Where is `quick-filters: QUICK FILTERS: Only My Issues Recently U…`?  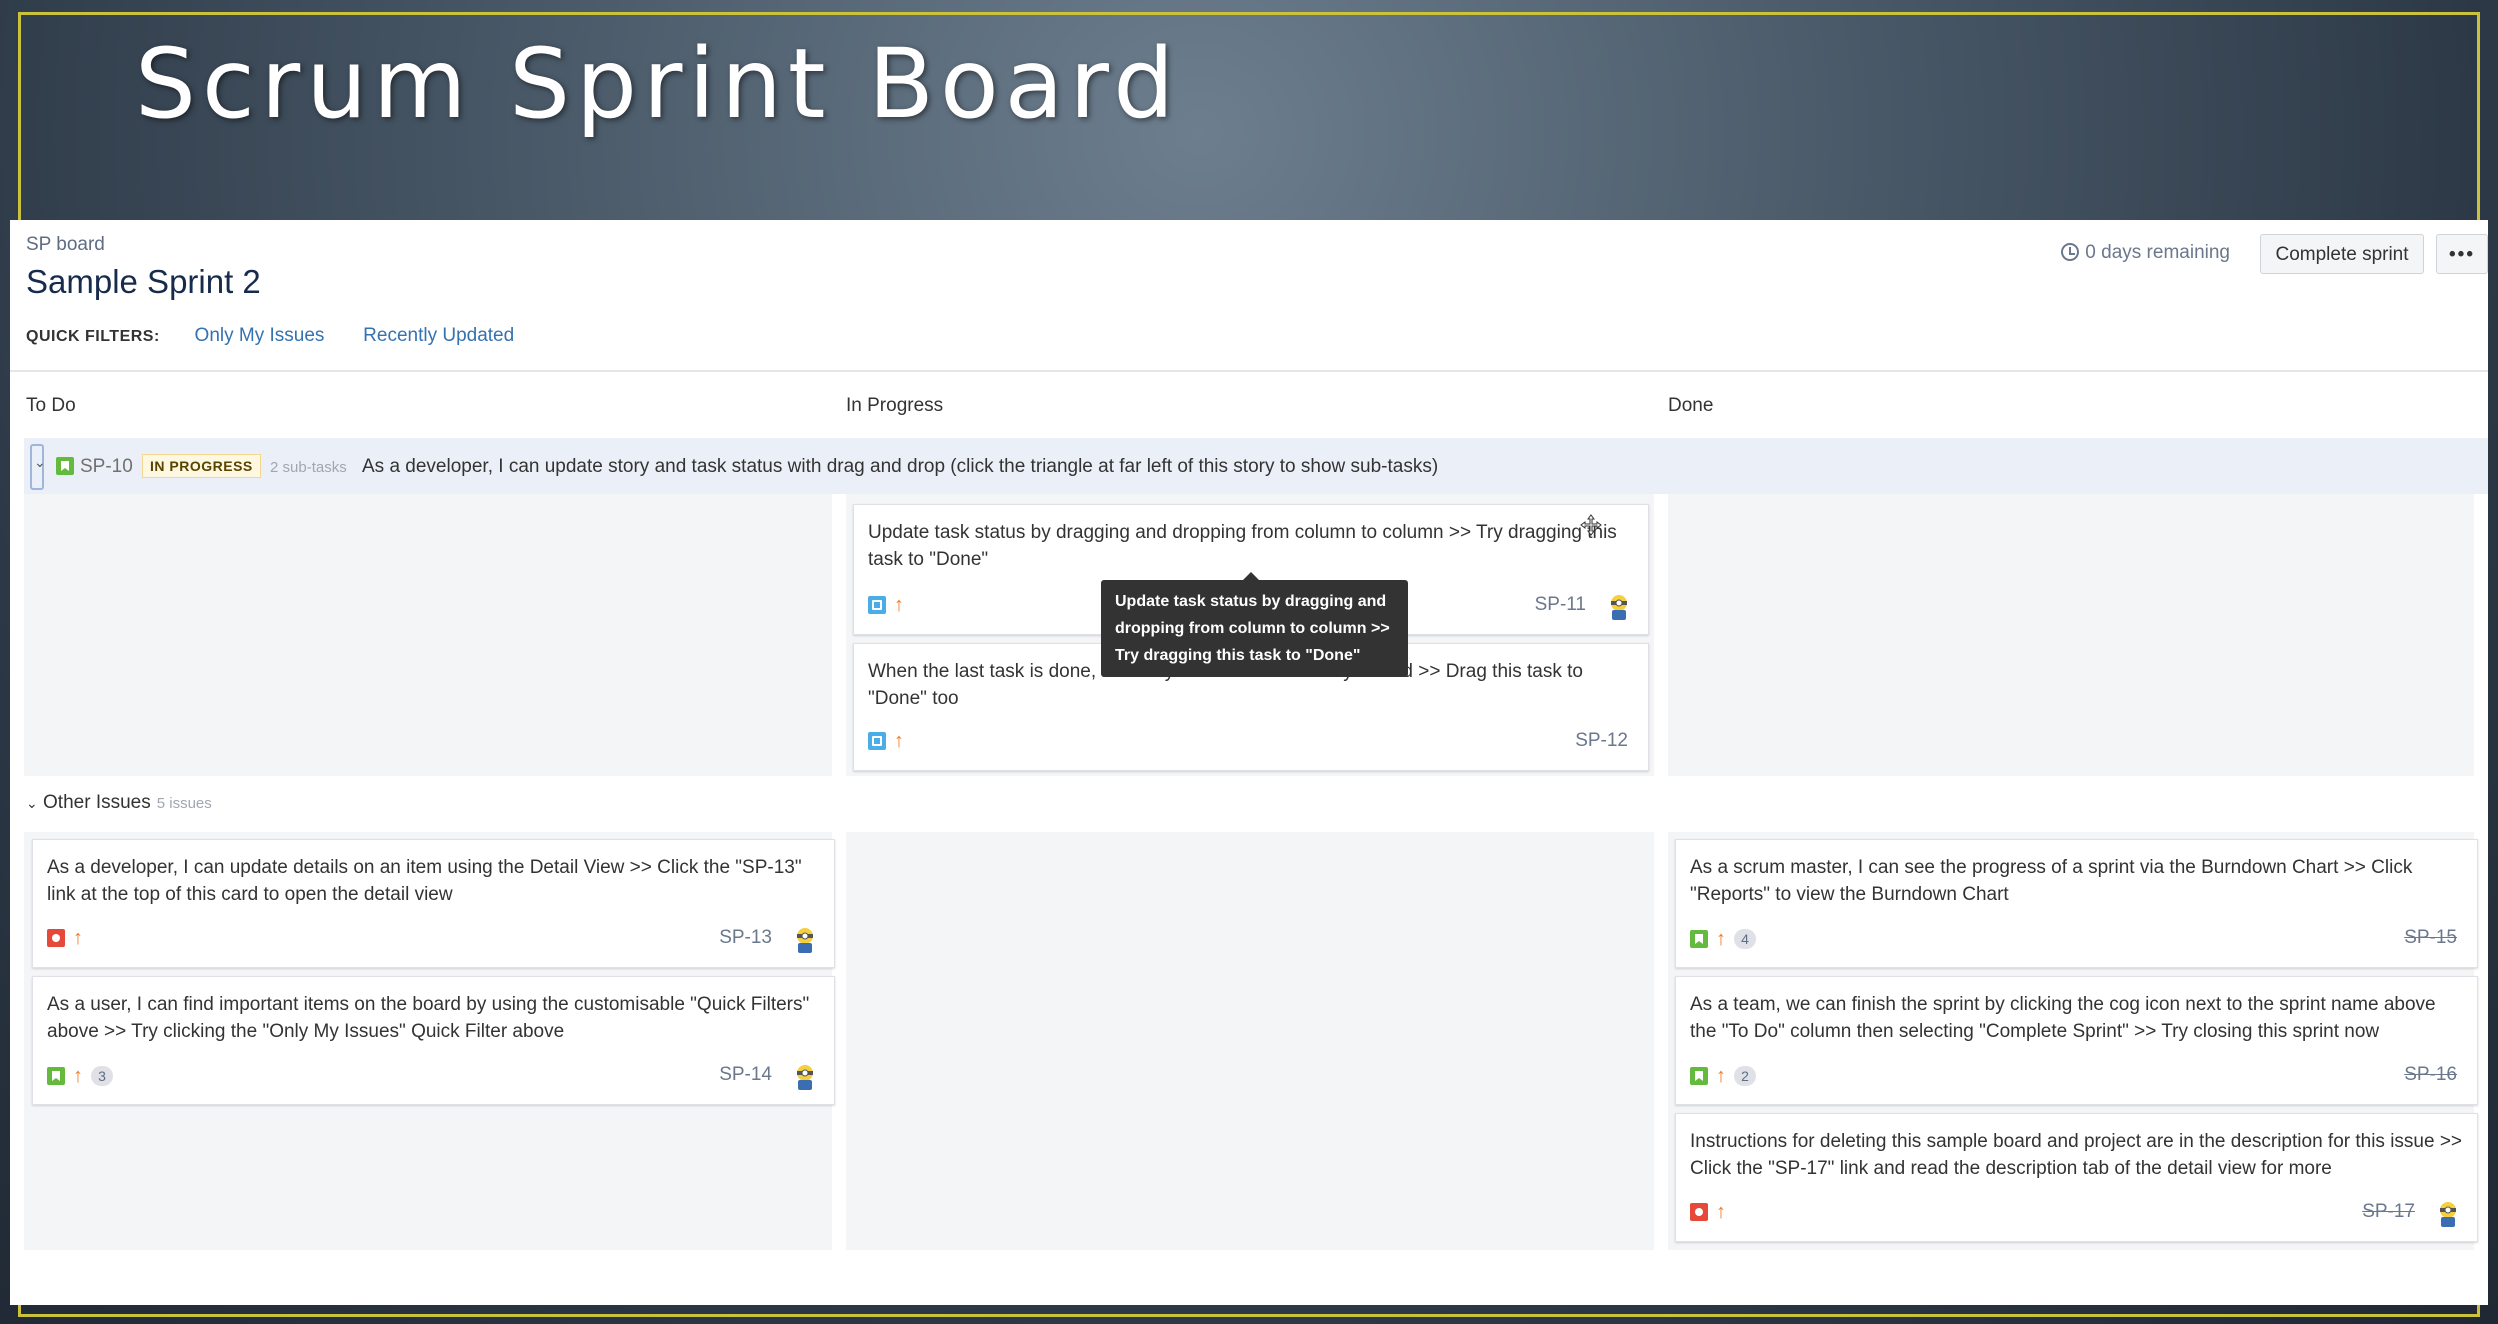 quick-filters: QUICK FILTERS: Only My Issues Recently U… is located at coordinates (270, 336).